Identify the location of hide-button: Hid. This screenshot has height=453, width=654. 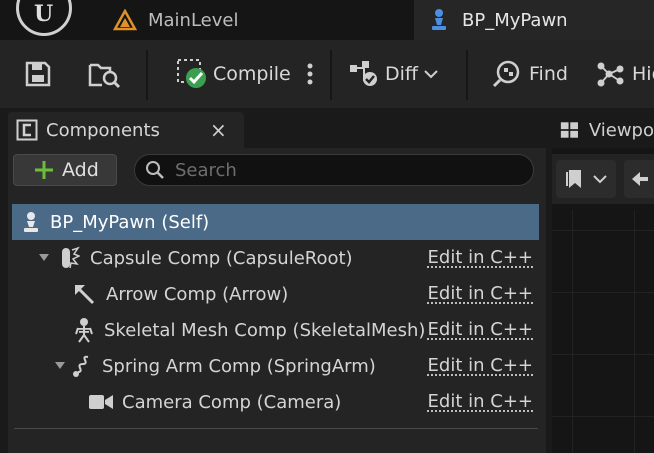
(625, 74).